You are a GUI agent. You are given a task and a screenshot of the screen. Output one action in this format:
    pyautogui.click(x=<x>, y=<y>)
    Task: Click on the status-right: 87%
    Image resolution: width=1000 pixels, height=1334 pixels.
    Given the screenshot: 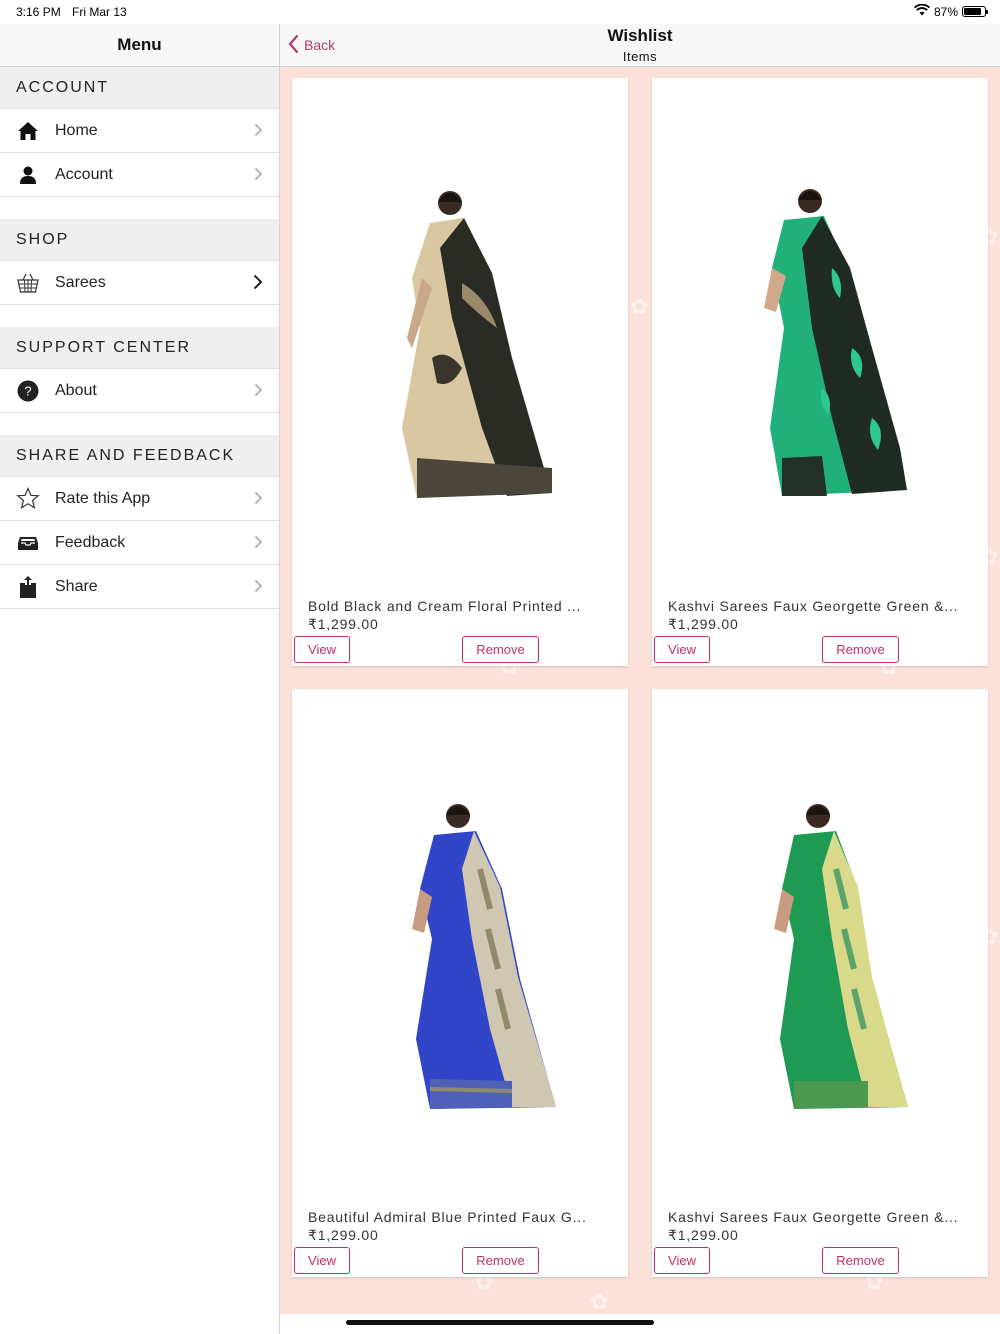 What is the action you would take?
    pyautogui.click(x=950, y=11)
    